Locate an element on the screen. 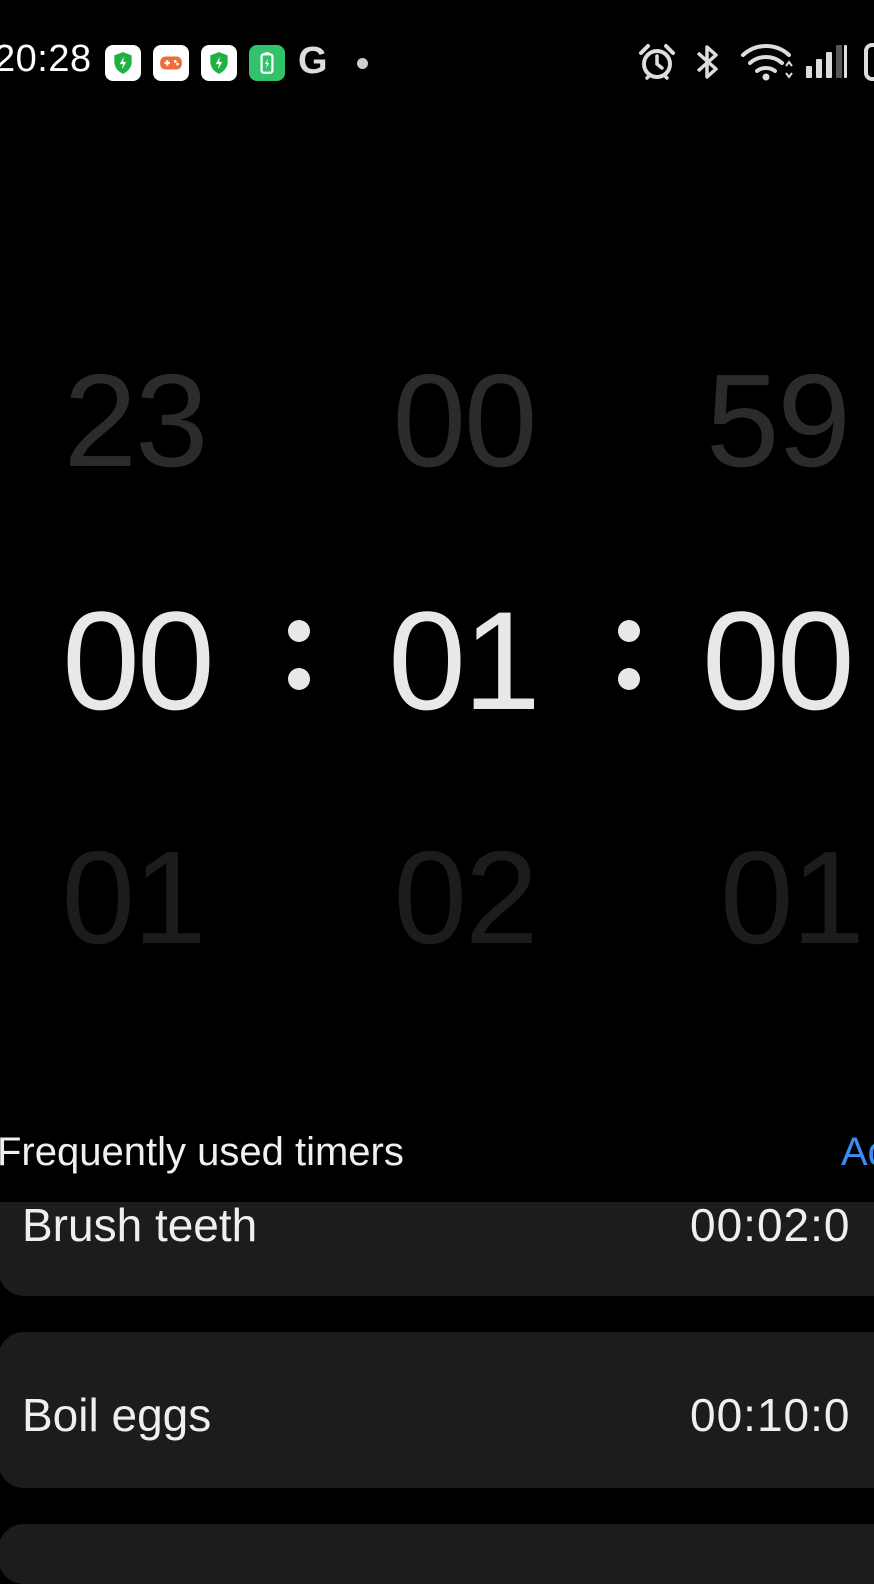 The image size is (874, 1584). add-timer-button: Ad is located at coordinates (857, 1152).